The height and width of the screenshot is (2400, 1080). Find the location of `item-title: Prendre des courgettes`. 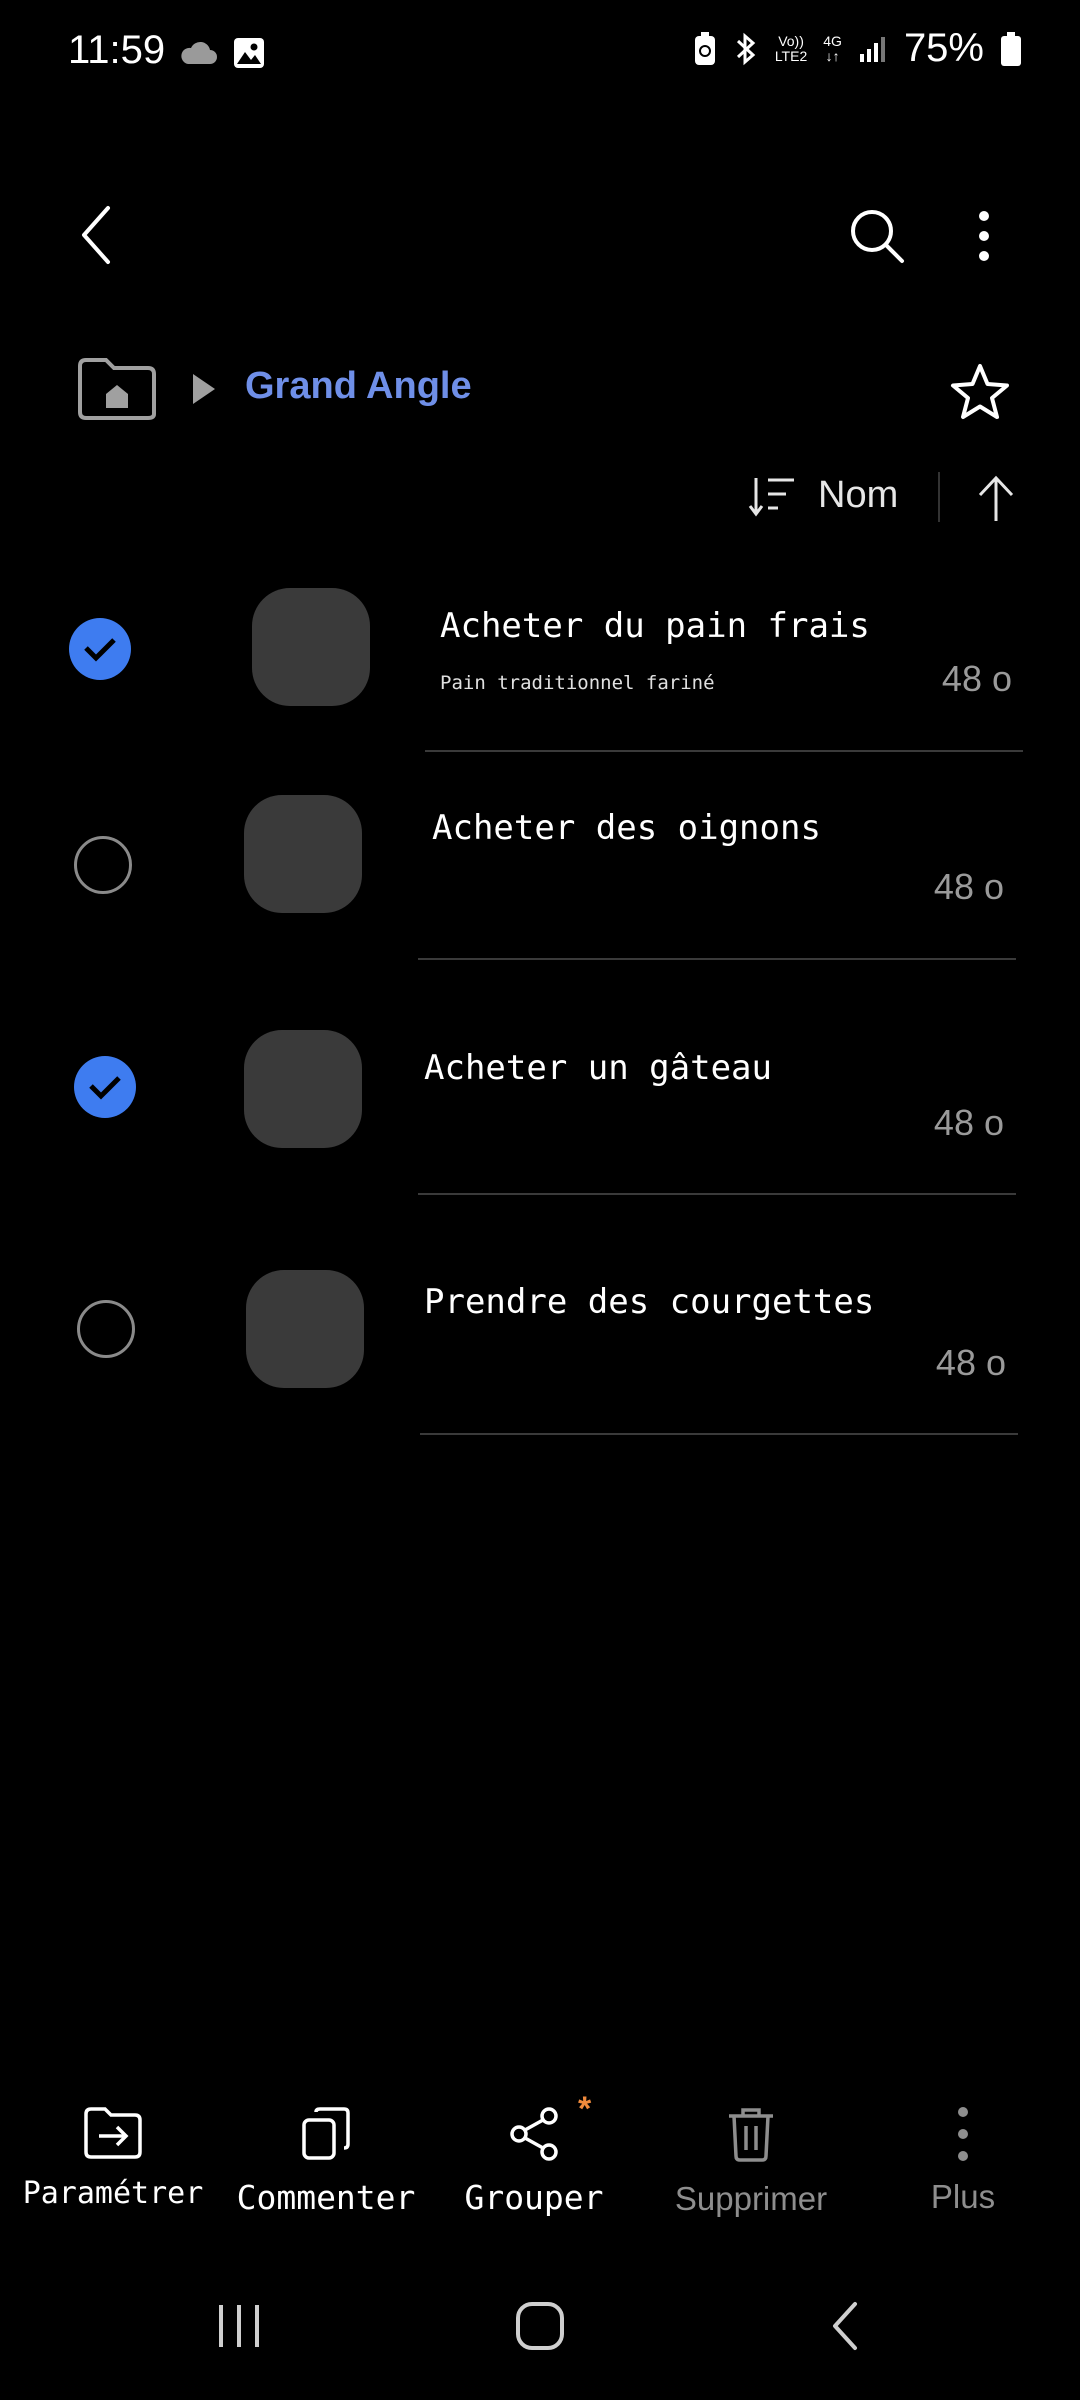

item-title: Prendre des courgettes is located at coordinates (649, 1302).